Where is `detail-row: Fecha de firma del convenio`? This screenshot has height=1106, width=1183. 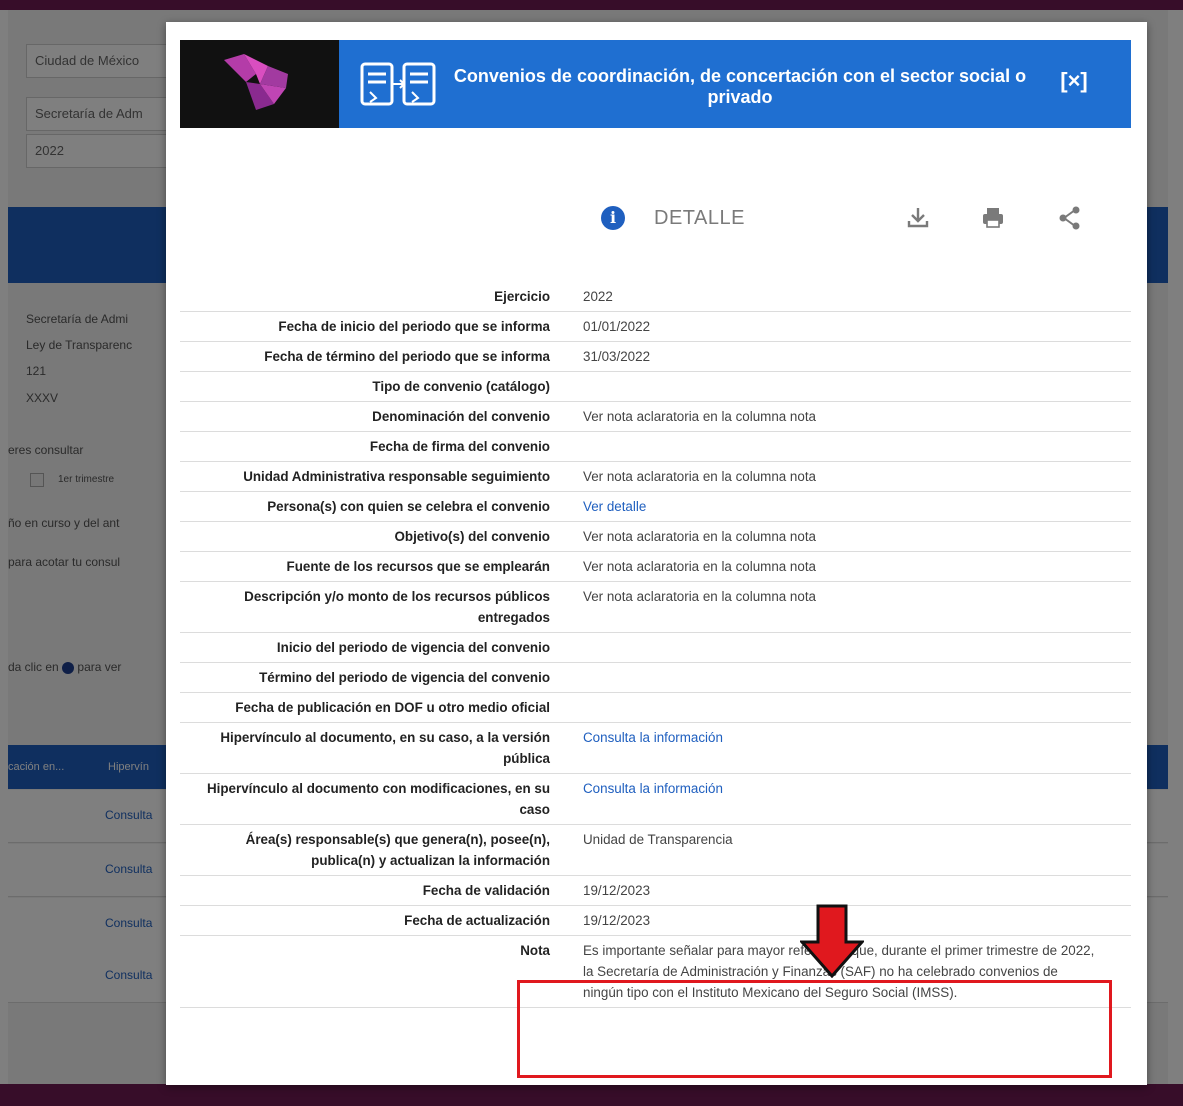 detail-row: Fecha de firma del convenio is located at coordinates (655, 447).